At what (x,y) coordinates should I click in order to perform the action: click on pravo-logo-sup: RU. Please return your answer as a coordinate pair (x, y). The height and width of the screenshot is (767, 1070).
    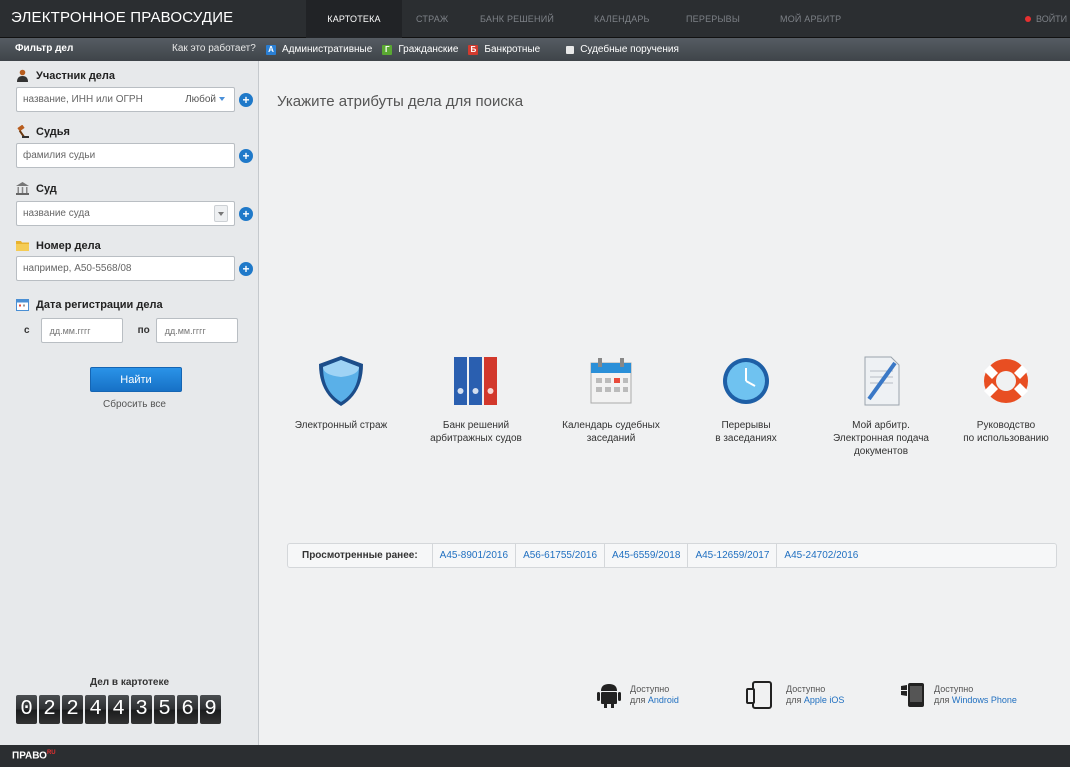
    Looking at the image, I should click on (51, 753).